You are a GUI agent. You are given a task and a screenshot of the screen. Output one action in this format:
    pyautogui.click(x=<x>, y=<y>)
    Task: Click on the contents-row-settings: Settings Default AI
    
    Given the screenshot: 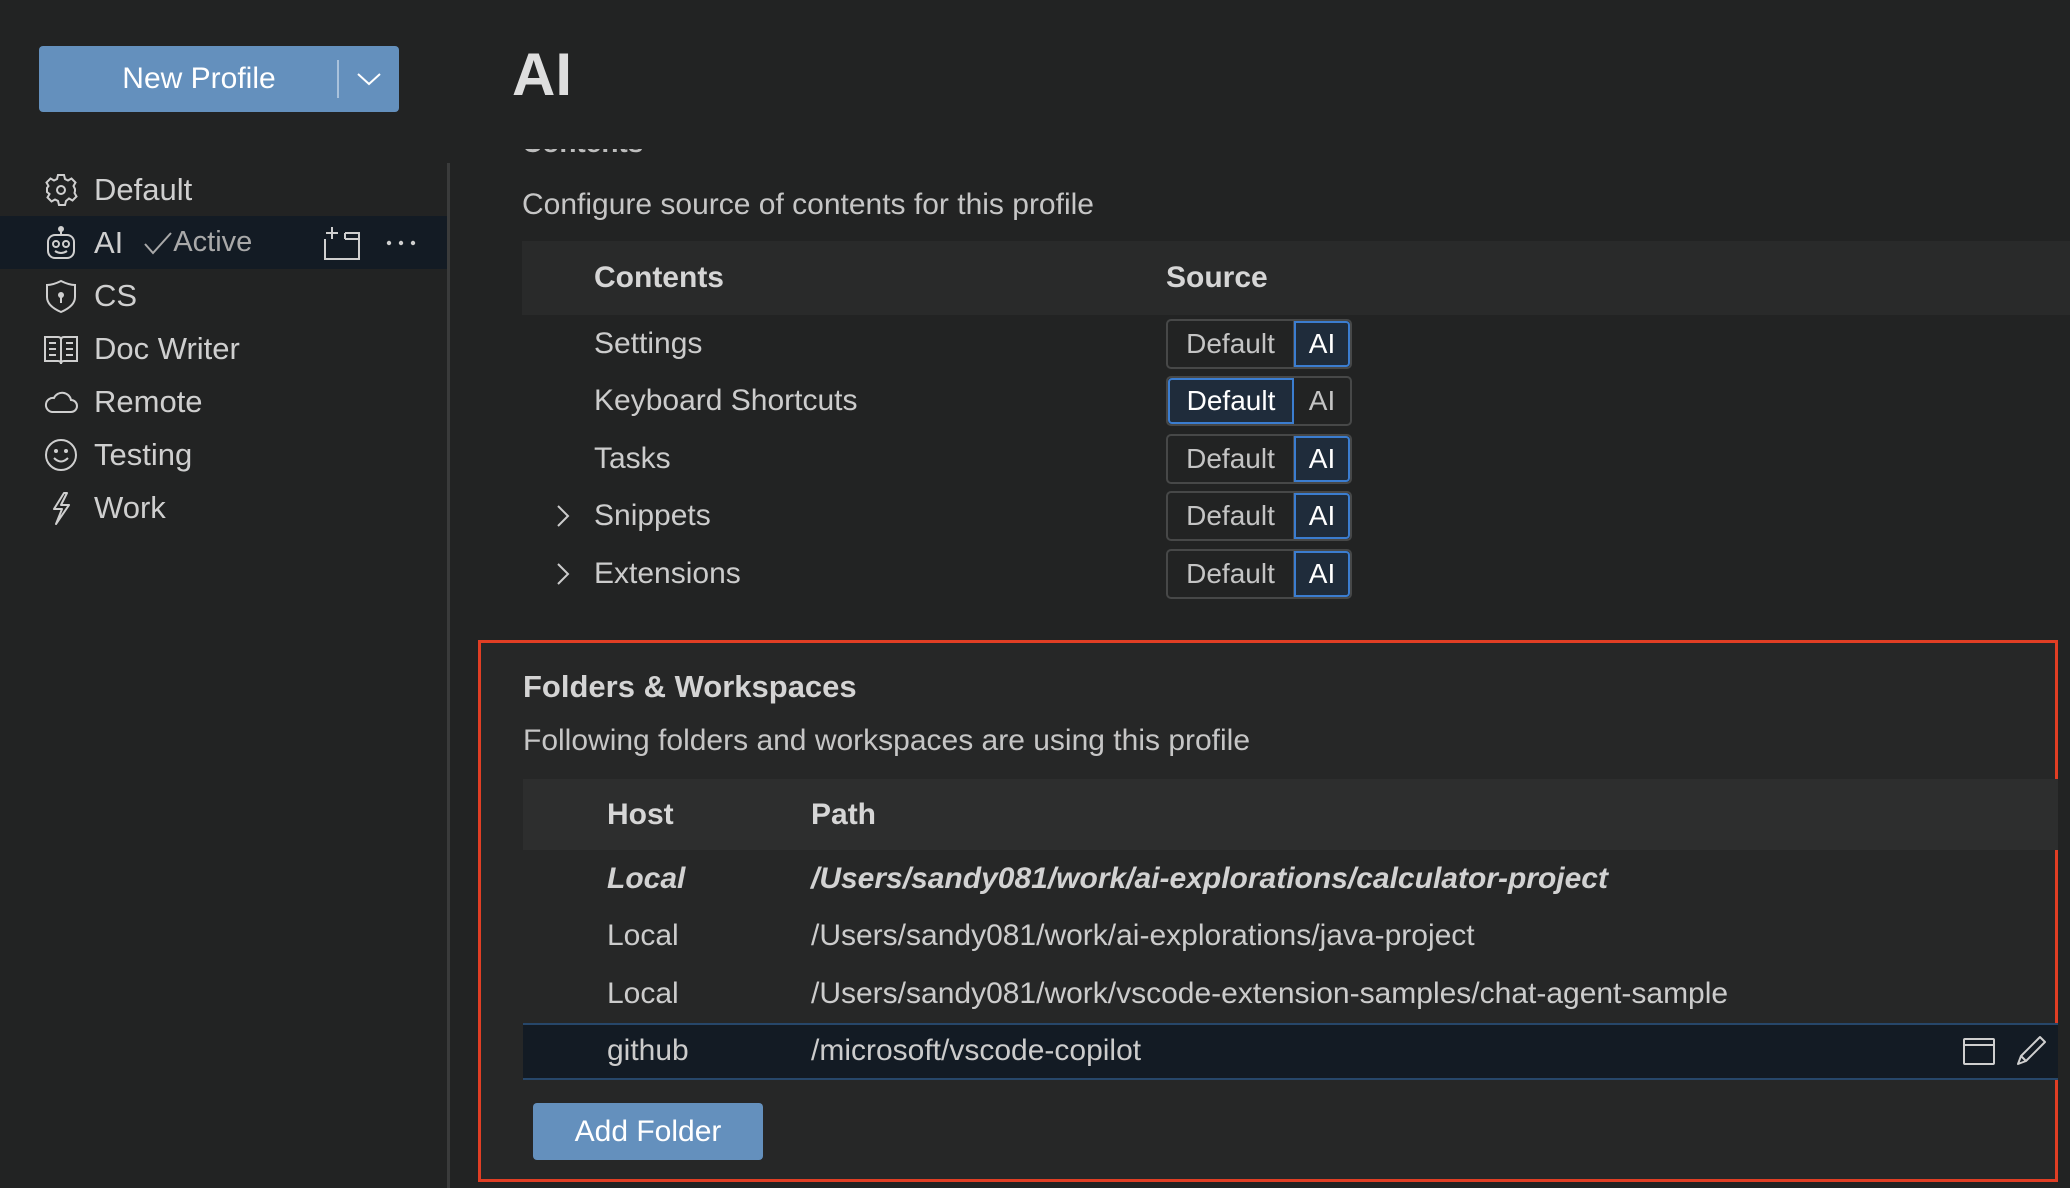 What is the action you would take?
    pyautogui.click(x=1296, y=344)
    